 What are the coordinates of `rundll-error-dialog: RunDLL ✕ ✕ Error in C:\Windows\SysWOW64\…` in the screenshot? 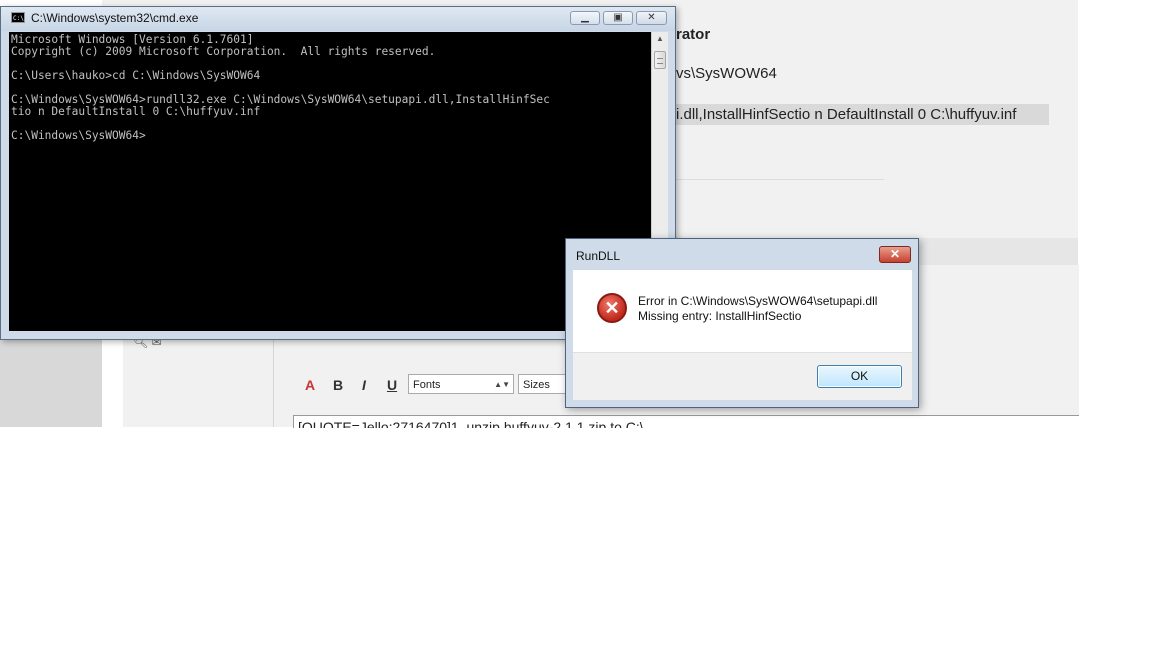 It's located at (742, 323).